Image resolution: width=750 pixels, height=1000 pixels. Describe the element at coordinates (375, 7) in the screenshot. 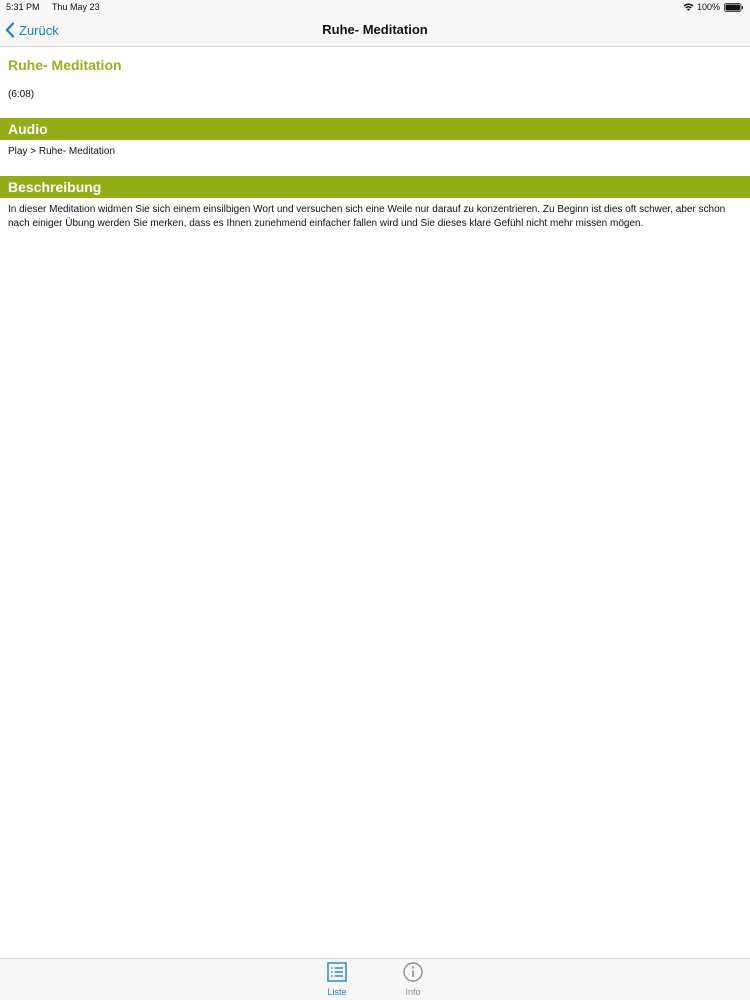

I see `status-bar: 5:31 PM Thu May 23 100%` at that location.